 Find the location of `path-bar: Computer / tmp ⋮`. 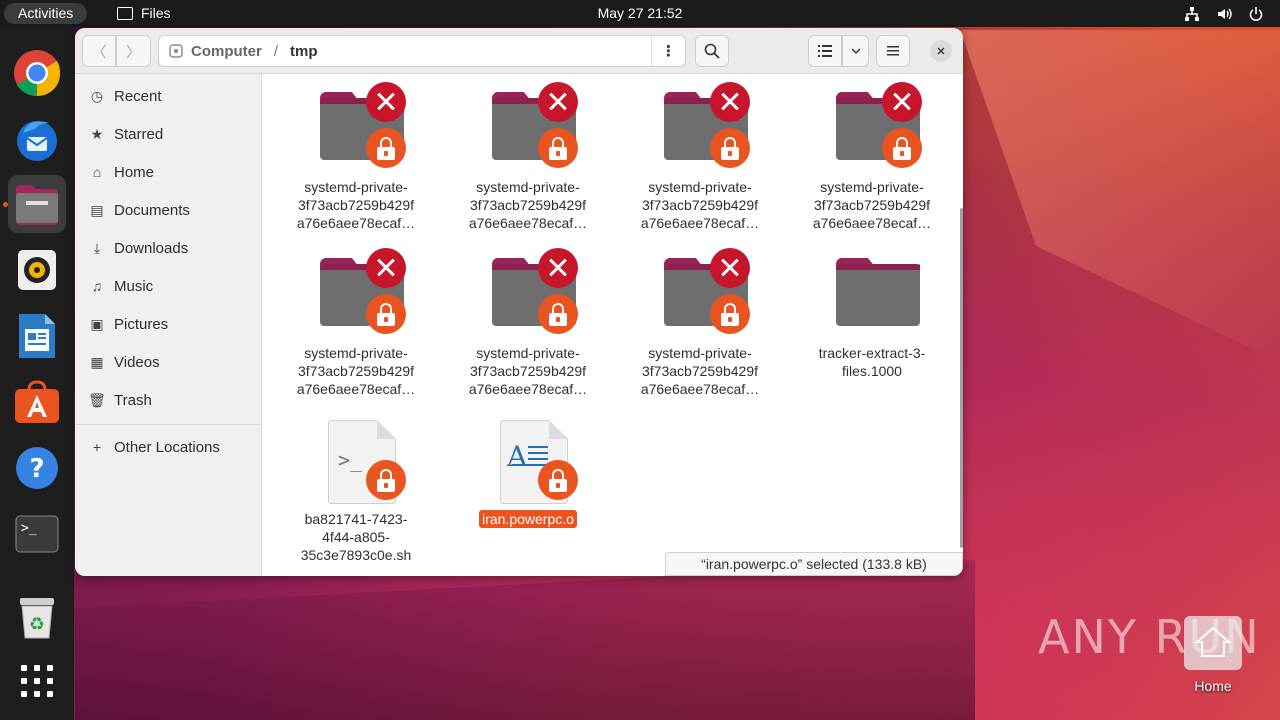

path-bar: Computer / tmp ⋮ is located at coordinates (422, 51).